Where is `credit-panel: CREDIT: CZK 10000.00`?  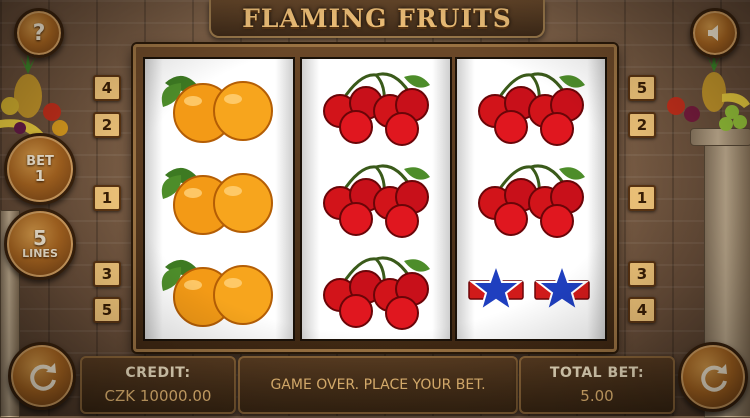
credit-panel: CREDIT: CZK 10000.00 is located at coordinates (158, 385).